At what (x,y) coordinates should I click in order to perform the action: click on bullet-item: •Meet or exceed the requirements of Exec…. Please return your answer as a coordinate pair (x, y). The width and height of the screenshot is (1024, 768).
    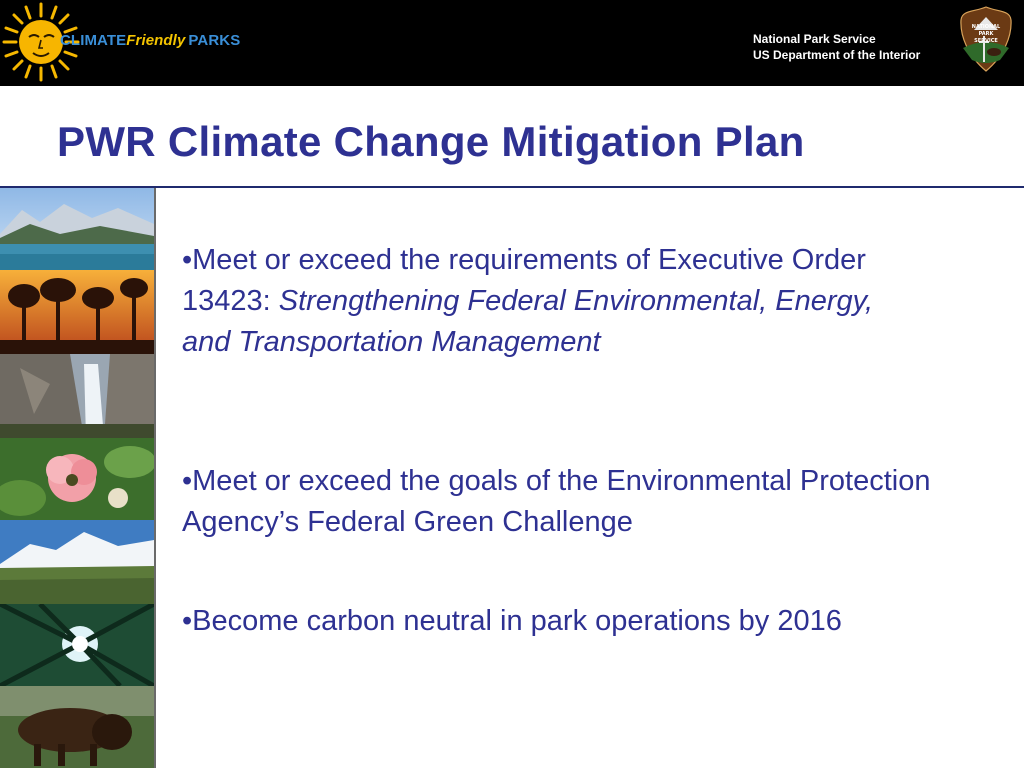
    Looking at the image, I should click on (542, 301).